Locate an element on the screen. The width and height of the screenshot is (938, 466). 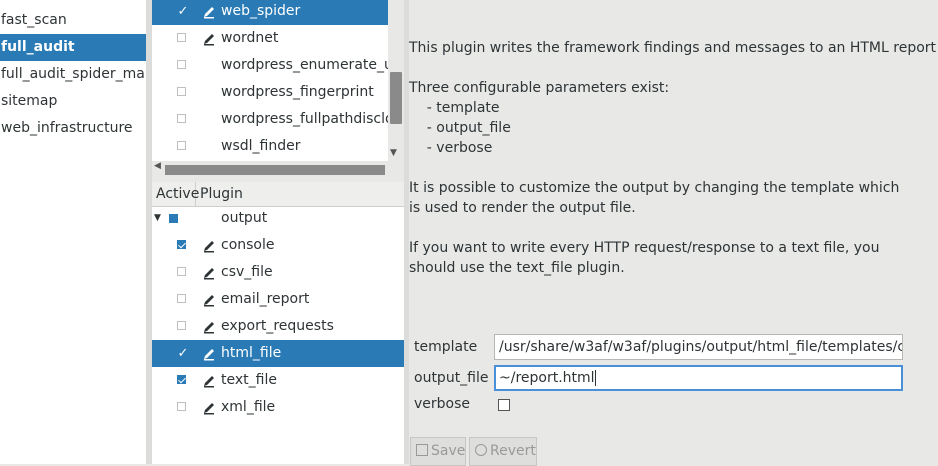
revert-icon is located at coordinates (481, 450).